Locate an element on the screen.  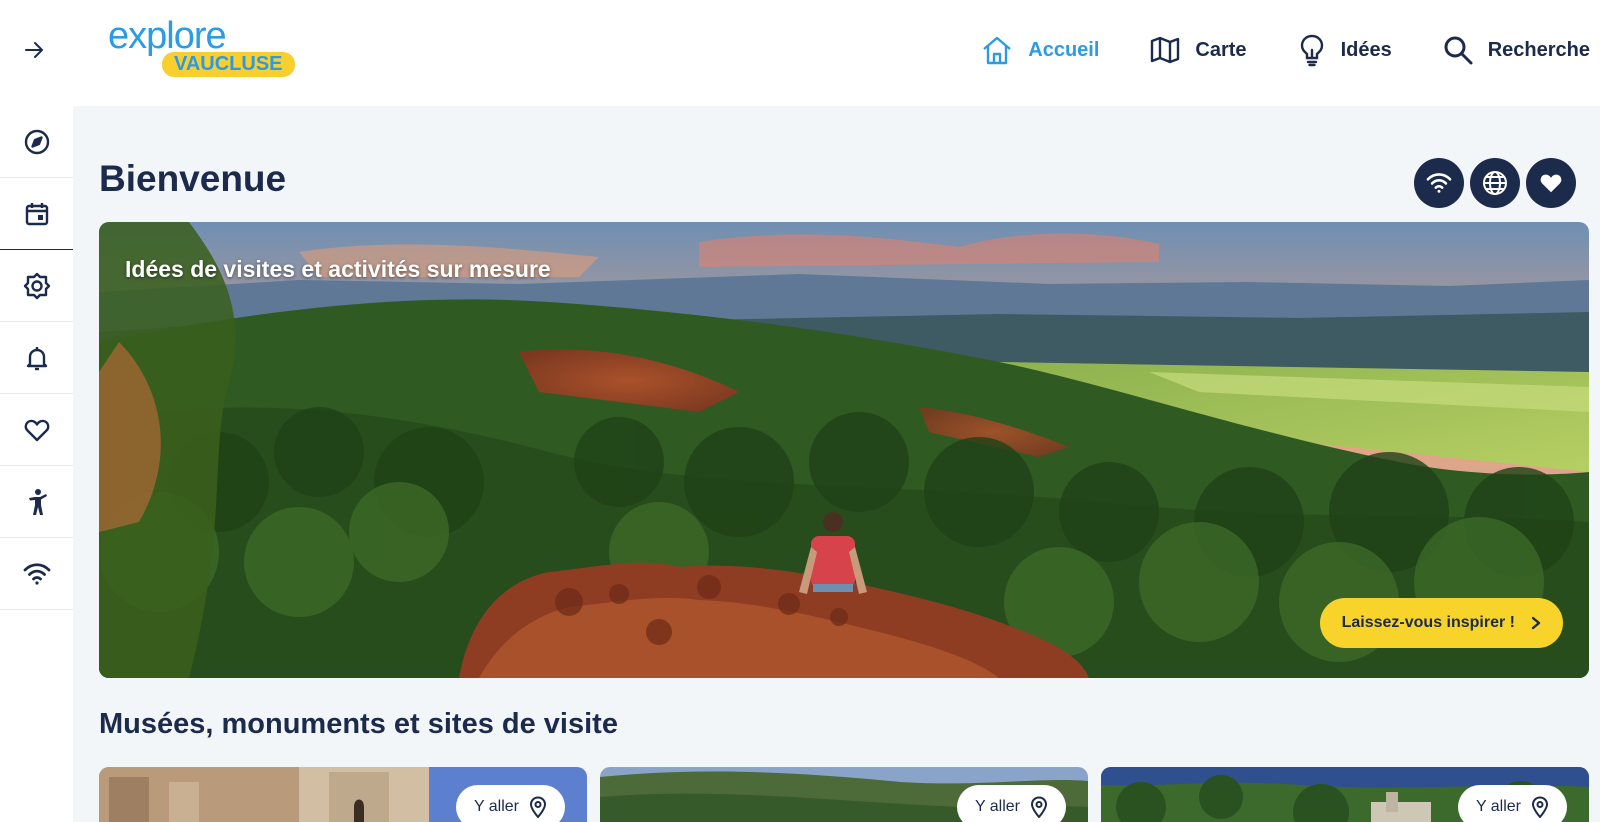
offline-button is located at coordinates (1439, 183).